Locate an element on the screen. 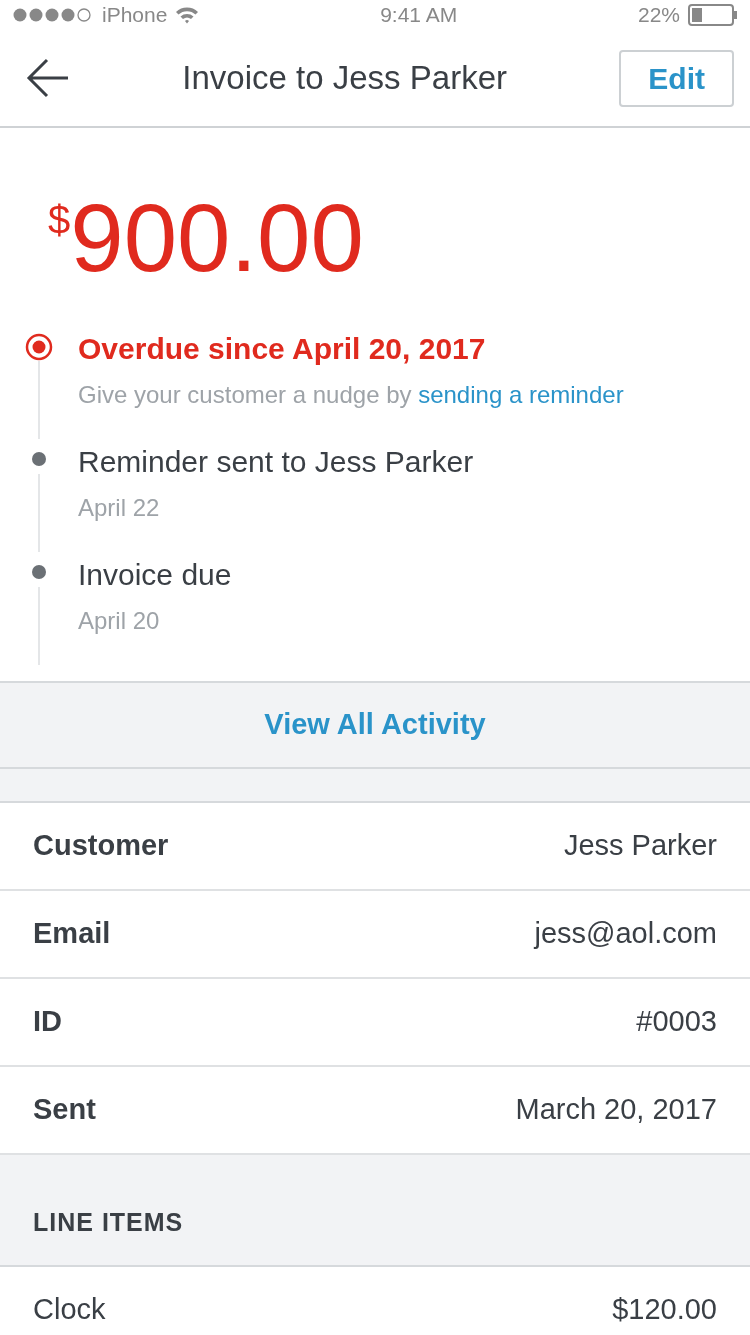 The image size is (750, 1335). timeline-title: Overdue since April 20, 2017 is located at coordinates (282, 349).